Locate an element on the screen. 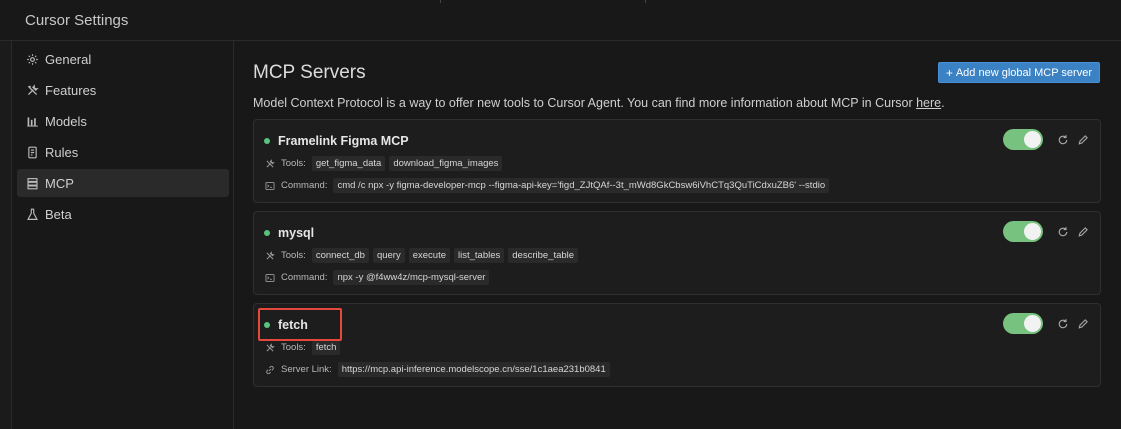 Image resolution: width=1121 pixels, height=429 pixels. server-name: fetch is located at coordinates (293, 325).